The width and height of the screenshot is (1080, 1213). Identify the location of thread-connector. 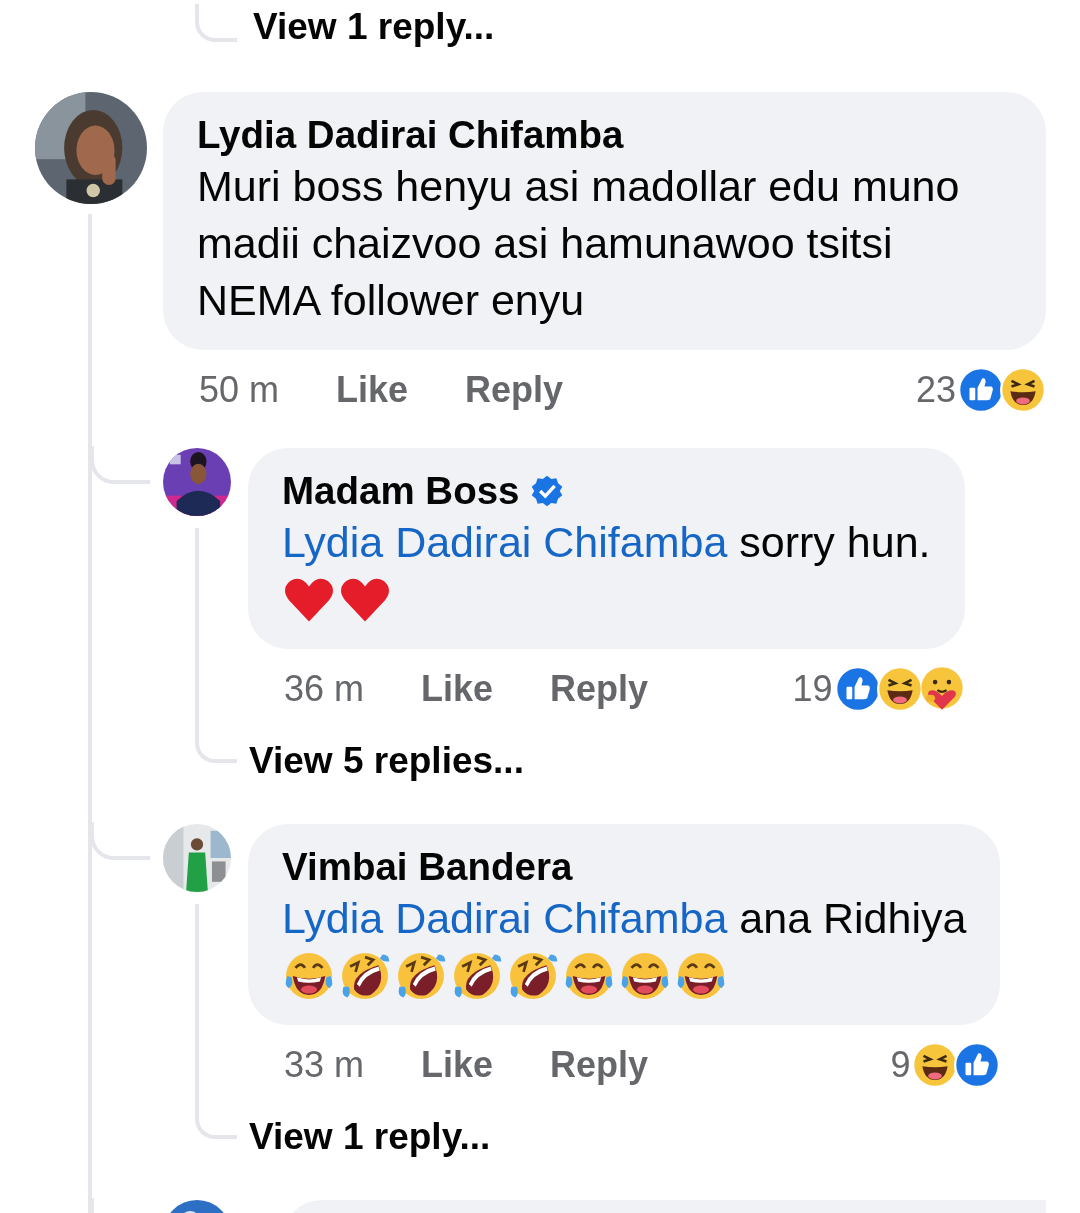
(216, 23).